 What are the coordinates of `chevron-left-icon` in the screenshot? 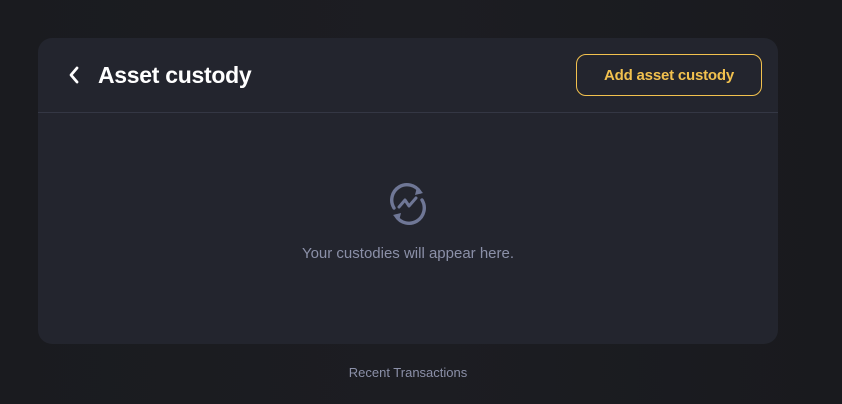 It's located at (74, 75).